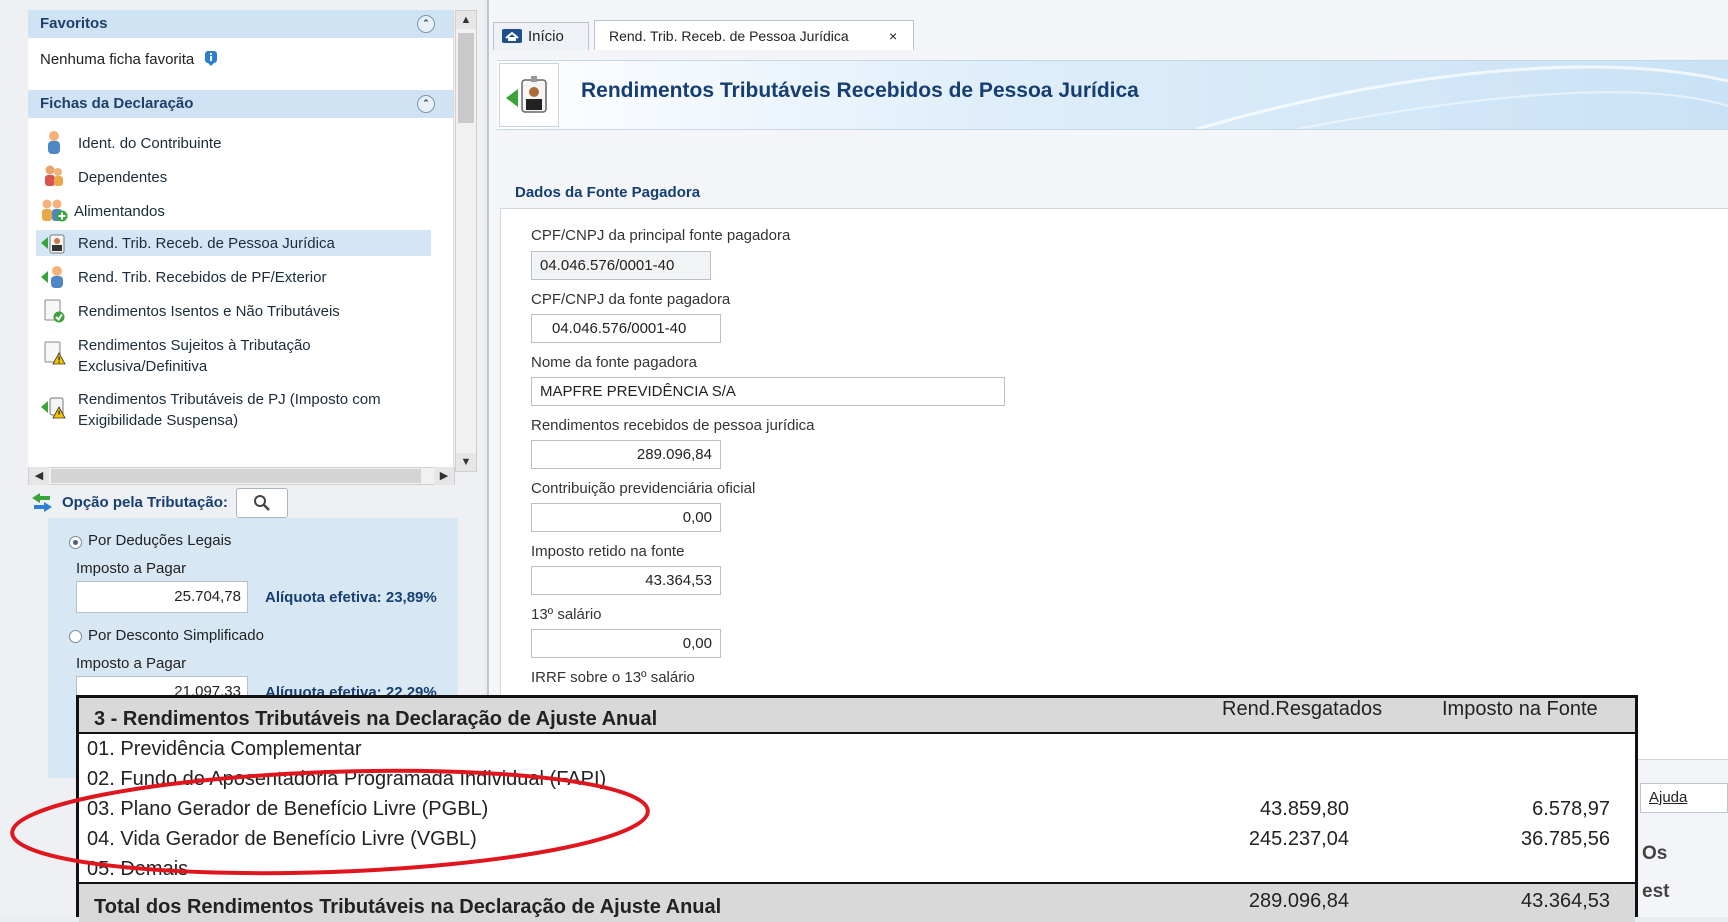 Image resolution: width=1728 pixels, height=922 pixels. What do you see at coordinates (613, 677) in the screenshot?
I see `irrf13-label: IRRF sobre o 13º salário` at bounding box center [613, 677].